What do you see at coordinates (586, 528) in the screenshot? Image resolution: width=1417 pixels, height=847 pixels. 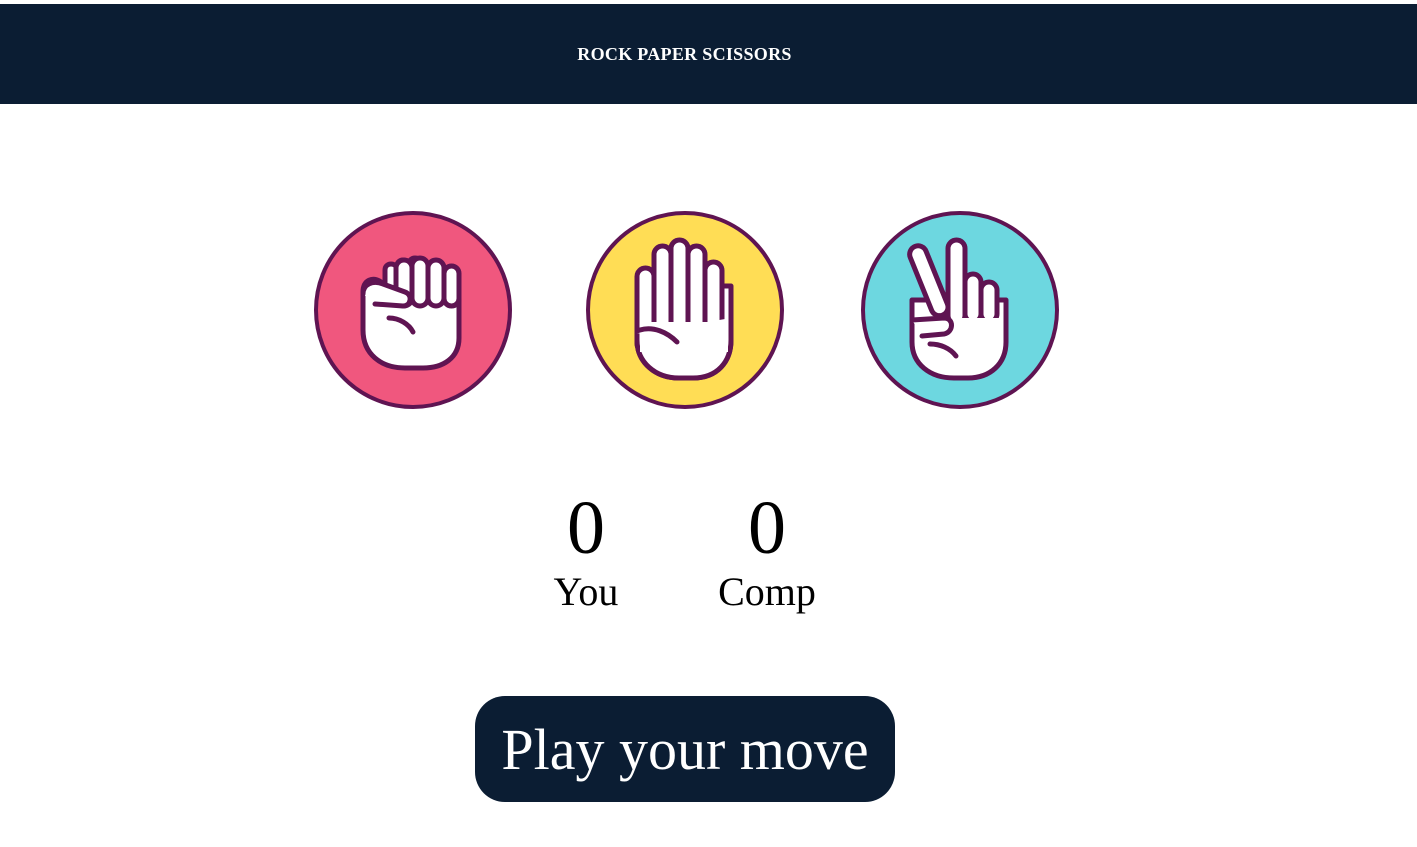 I see `you-score-value: 0` at bounding box center [586, 528].